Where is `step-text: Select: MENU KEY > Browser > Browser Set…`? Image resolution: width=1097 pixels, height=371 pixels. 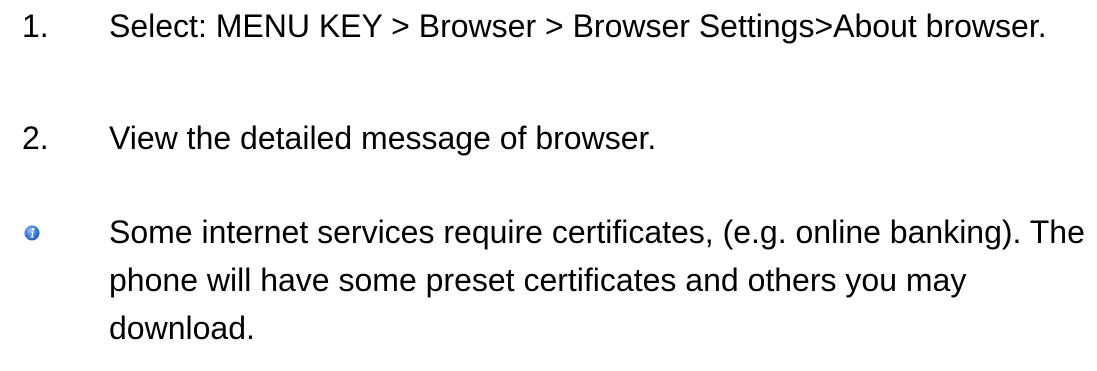
step-text: Select: MENU KEY > Browser > Browser Set… is located at coordinates (578, 26).